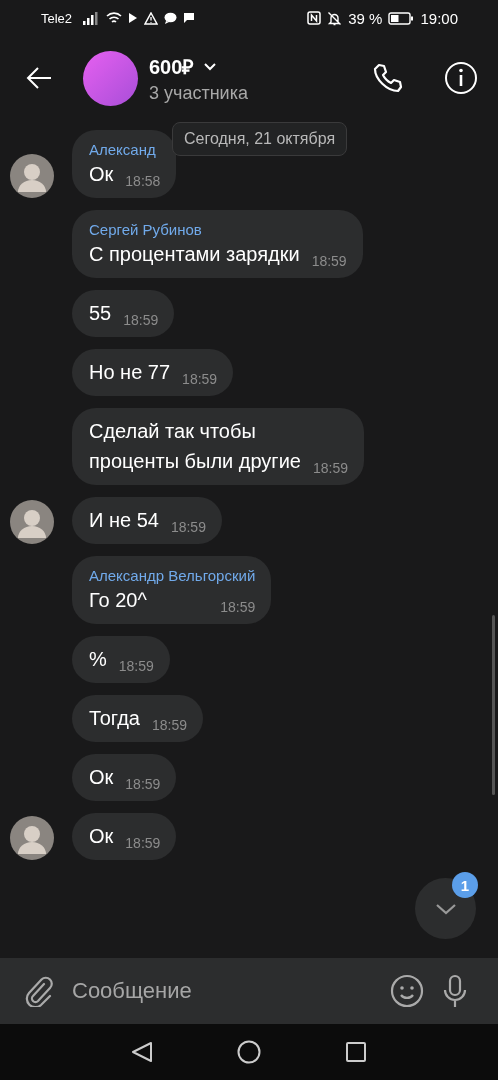  Describe the element at coordinates (124, 520) in the screenshot. I see `message-text: И не 54` at that location.